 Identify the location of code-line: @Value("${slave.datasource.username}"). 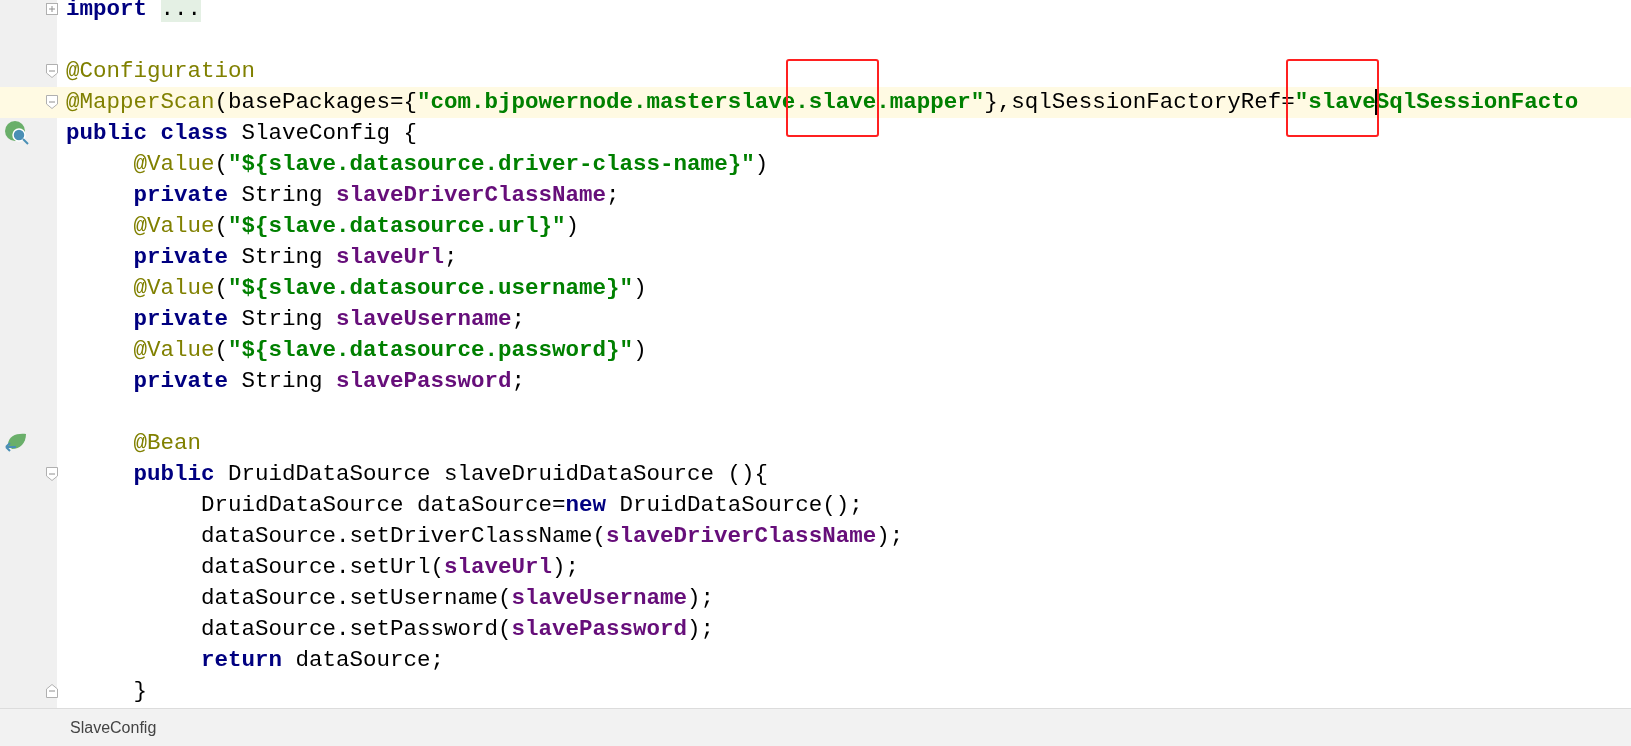
(389, 288).